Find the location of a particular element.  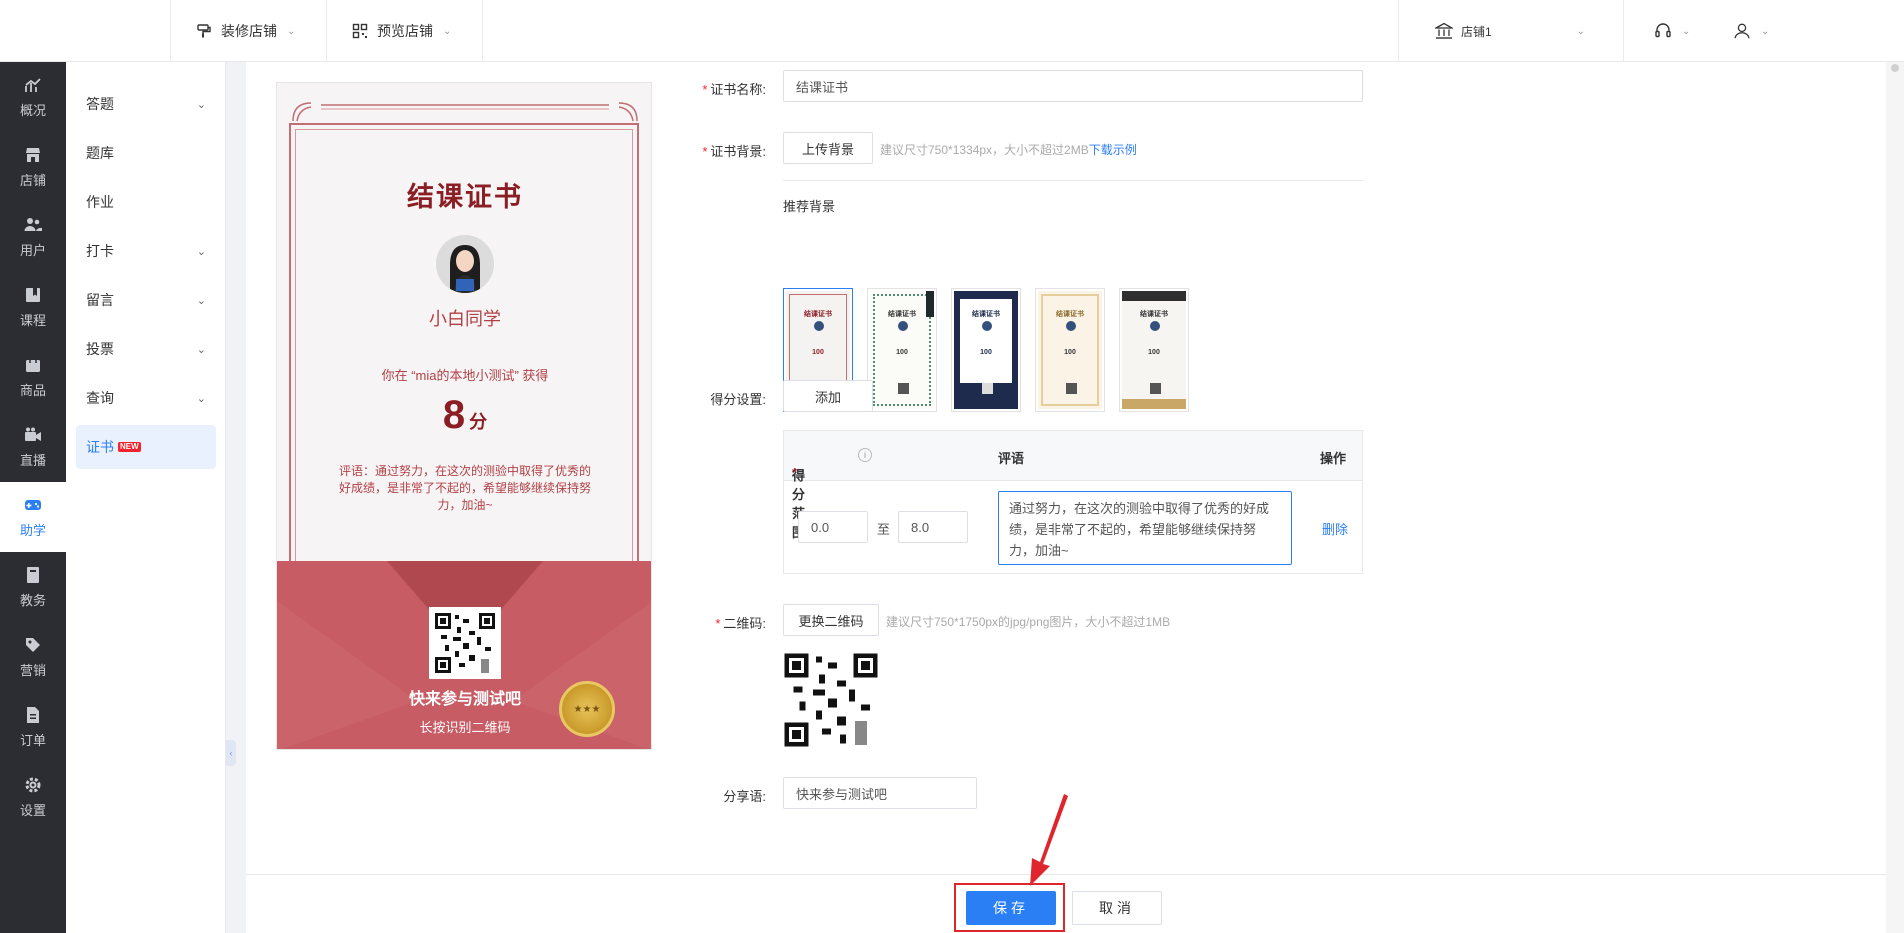

nav-item-live: 直播 is located at coordinates (33, 447).